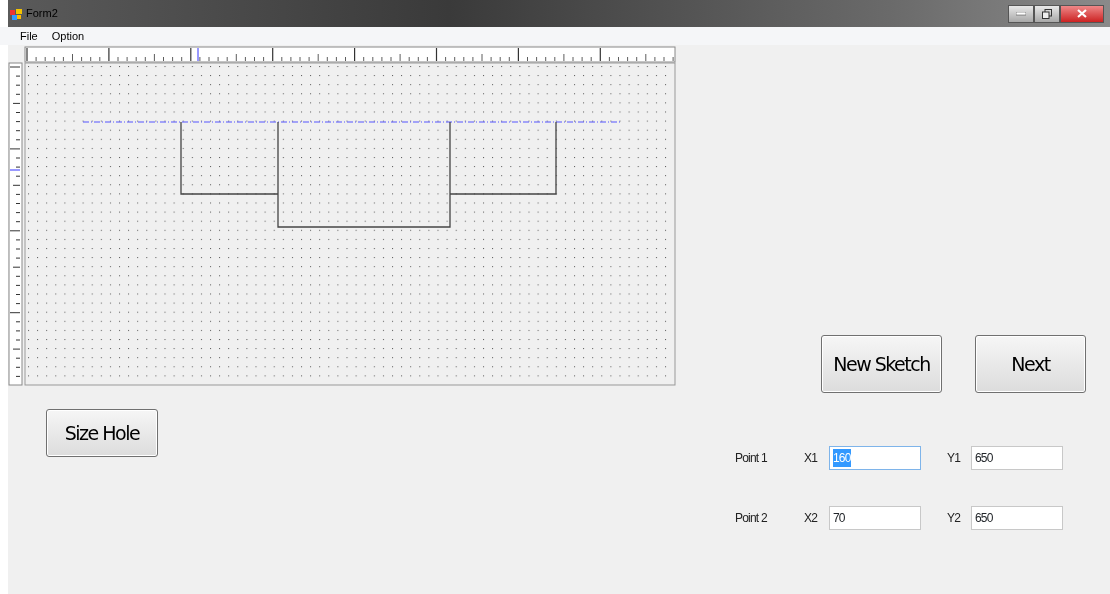  I want to click on minimize-button, so click(1021, 13).